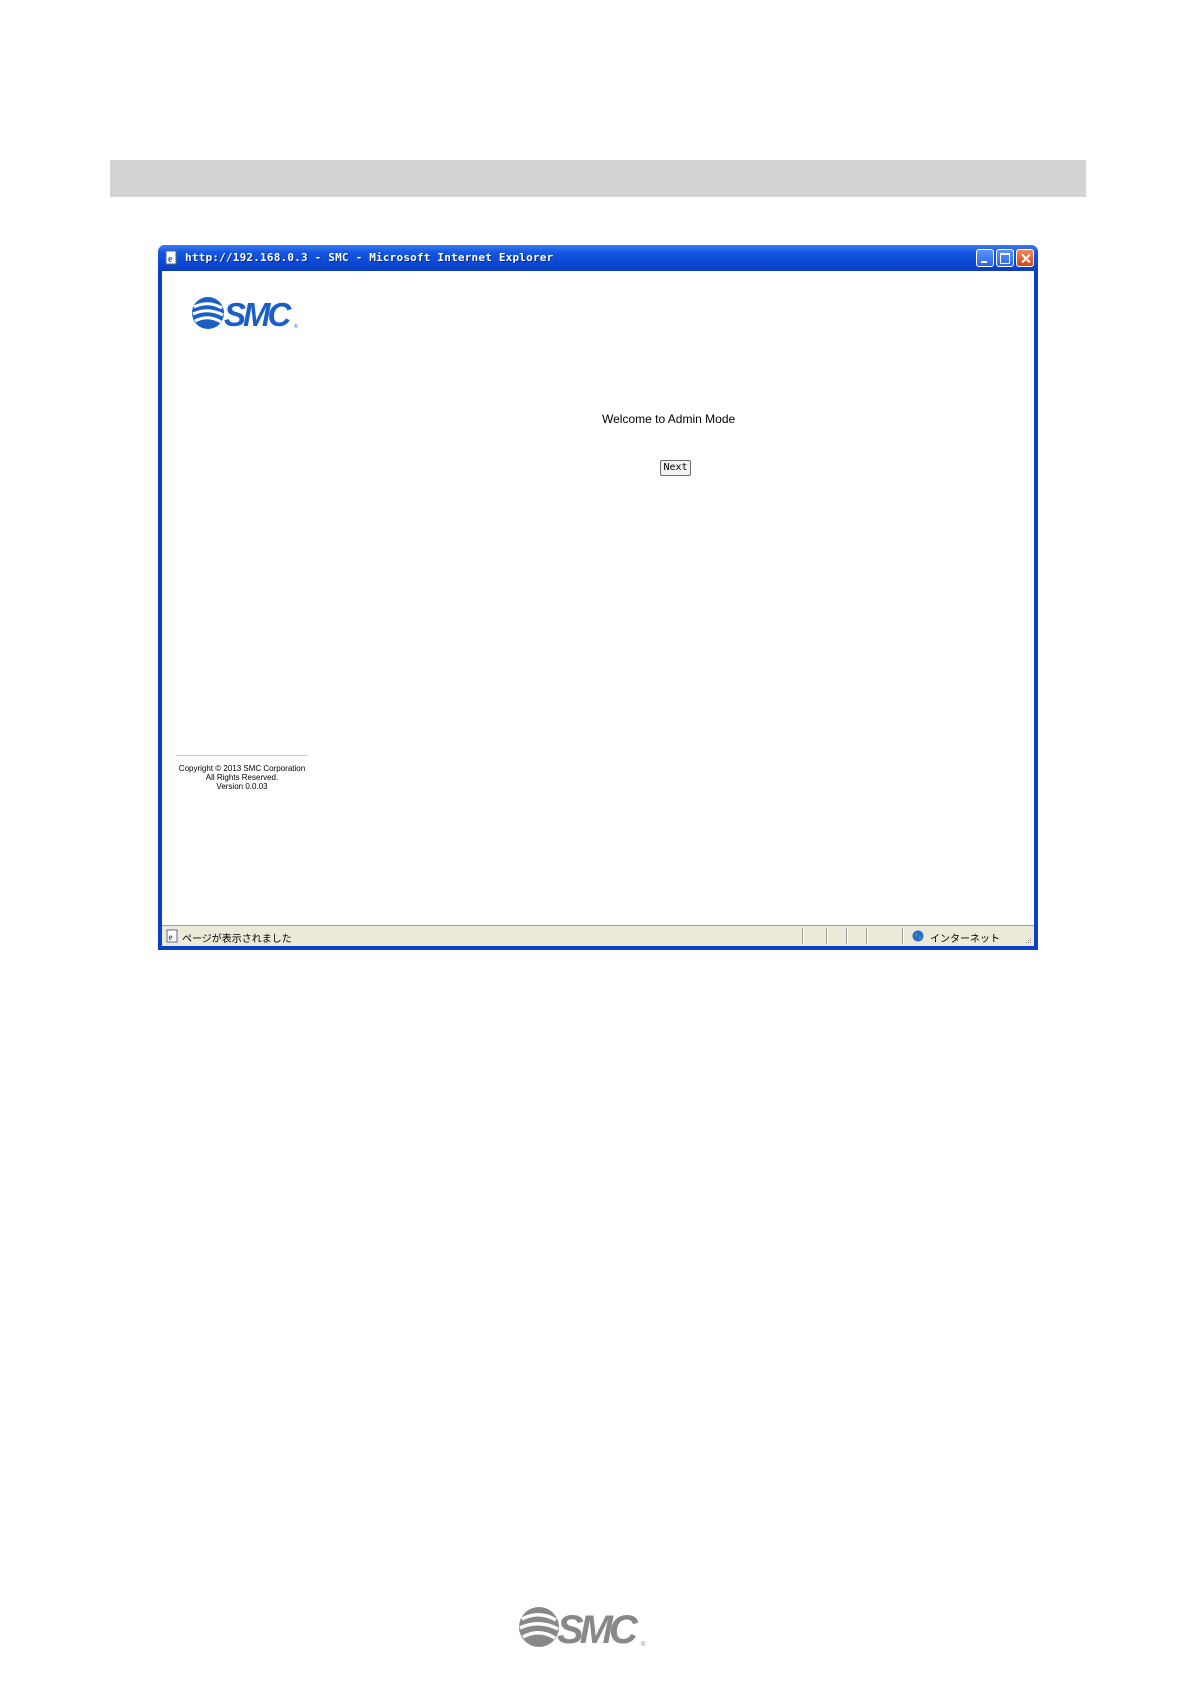  I want to click on maximize-button, so click(1005, 258).